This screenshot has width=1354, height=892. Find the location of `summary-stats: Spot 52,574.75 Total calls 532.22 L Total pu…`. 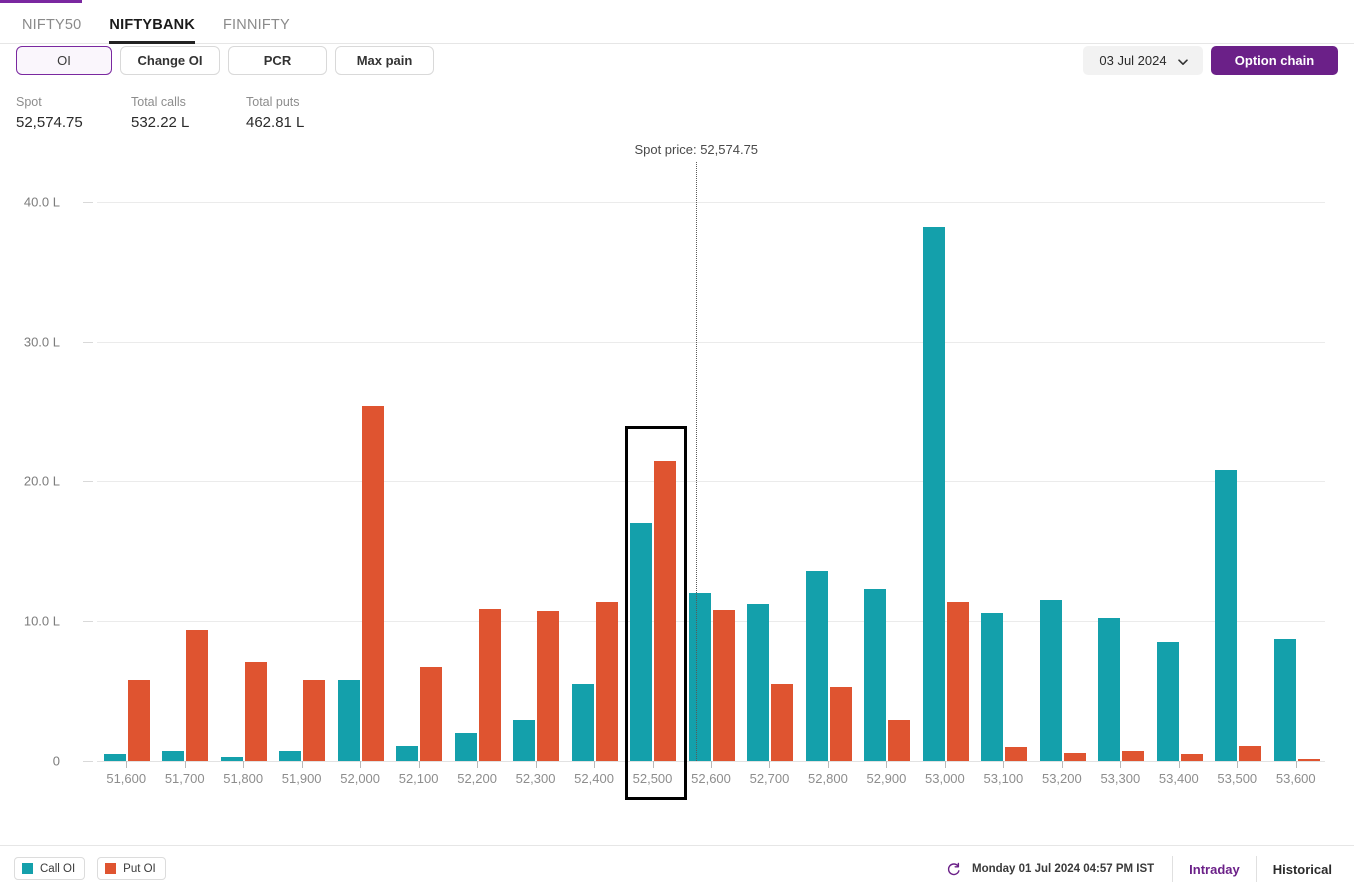

summary-stats: Spot 52,574.75 Total calls 532.22 L Total pu… is located at coordinates (188, 114).